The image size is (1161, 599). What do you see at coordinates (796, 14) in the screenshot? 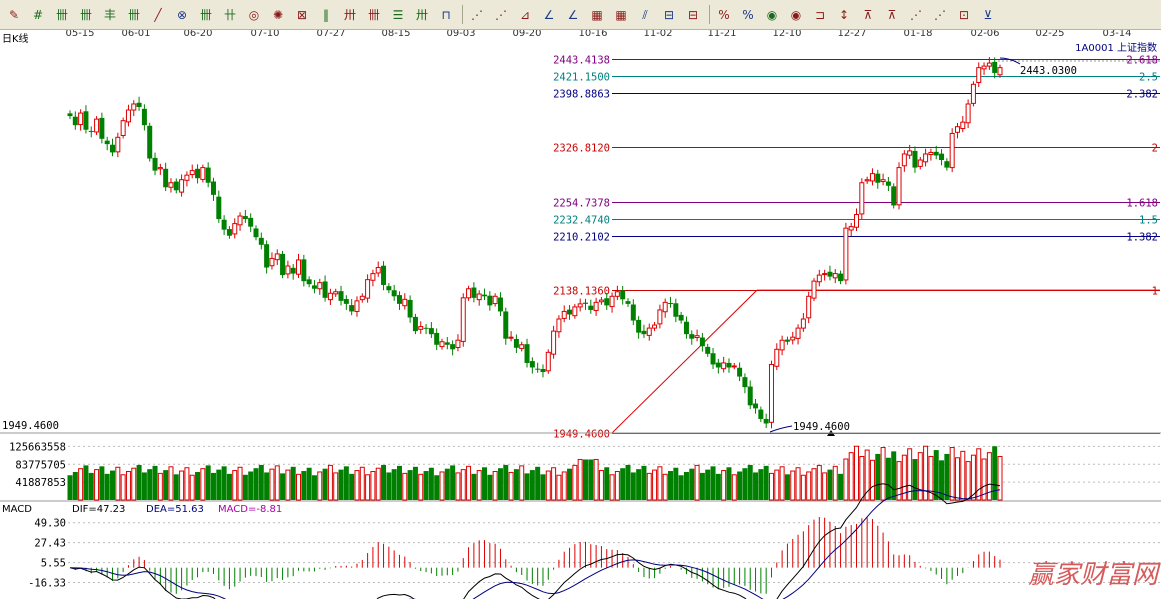
I see `coin-2-icon: ◉` at bounding box center [796, 14].